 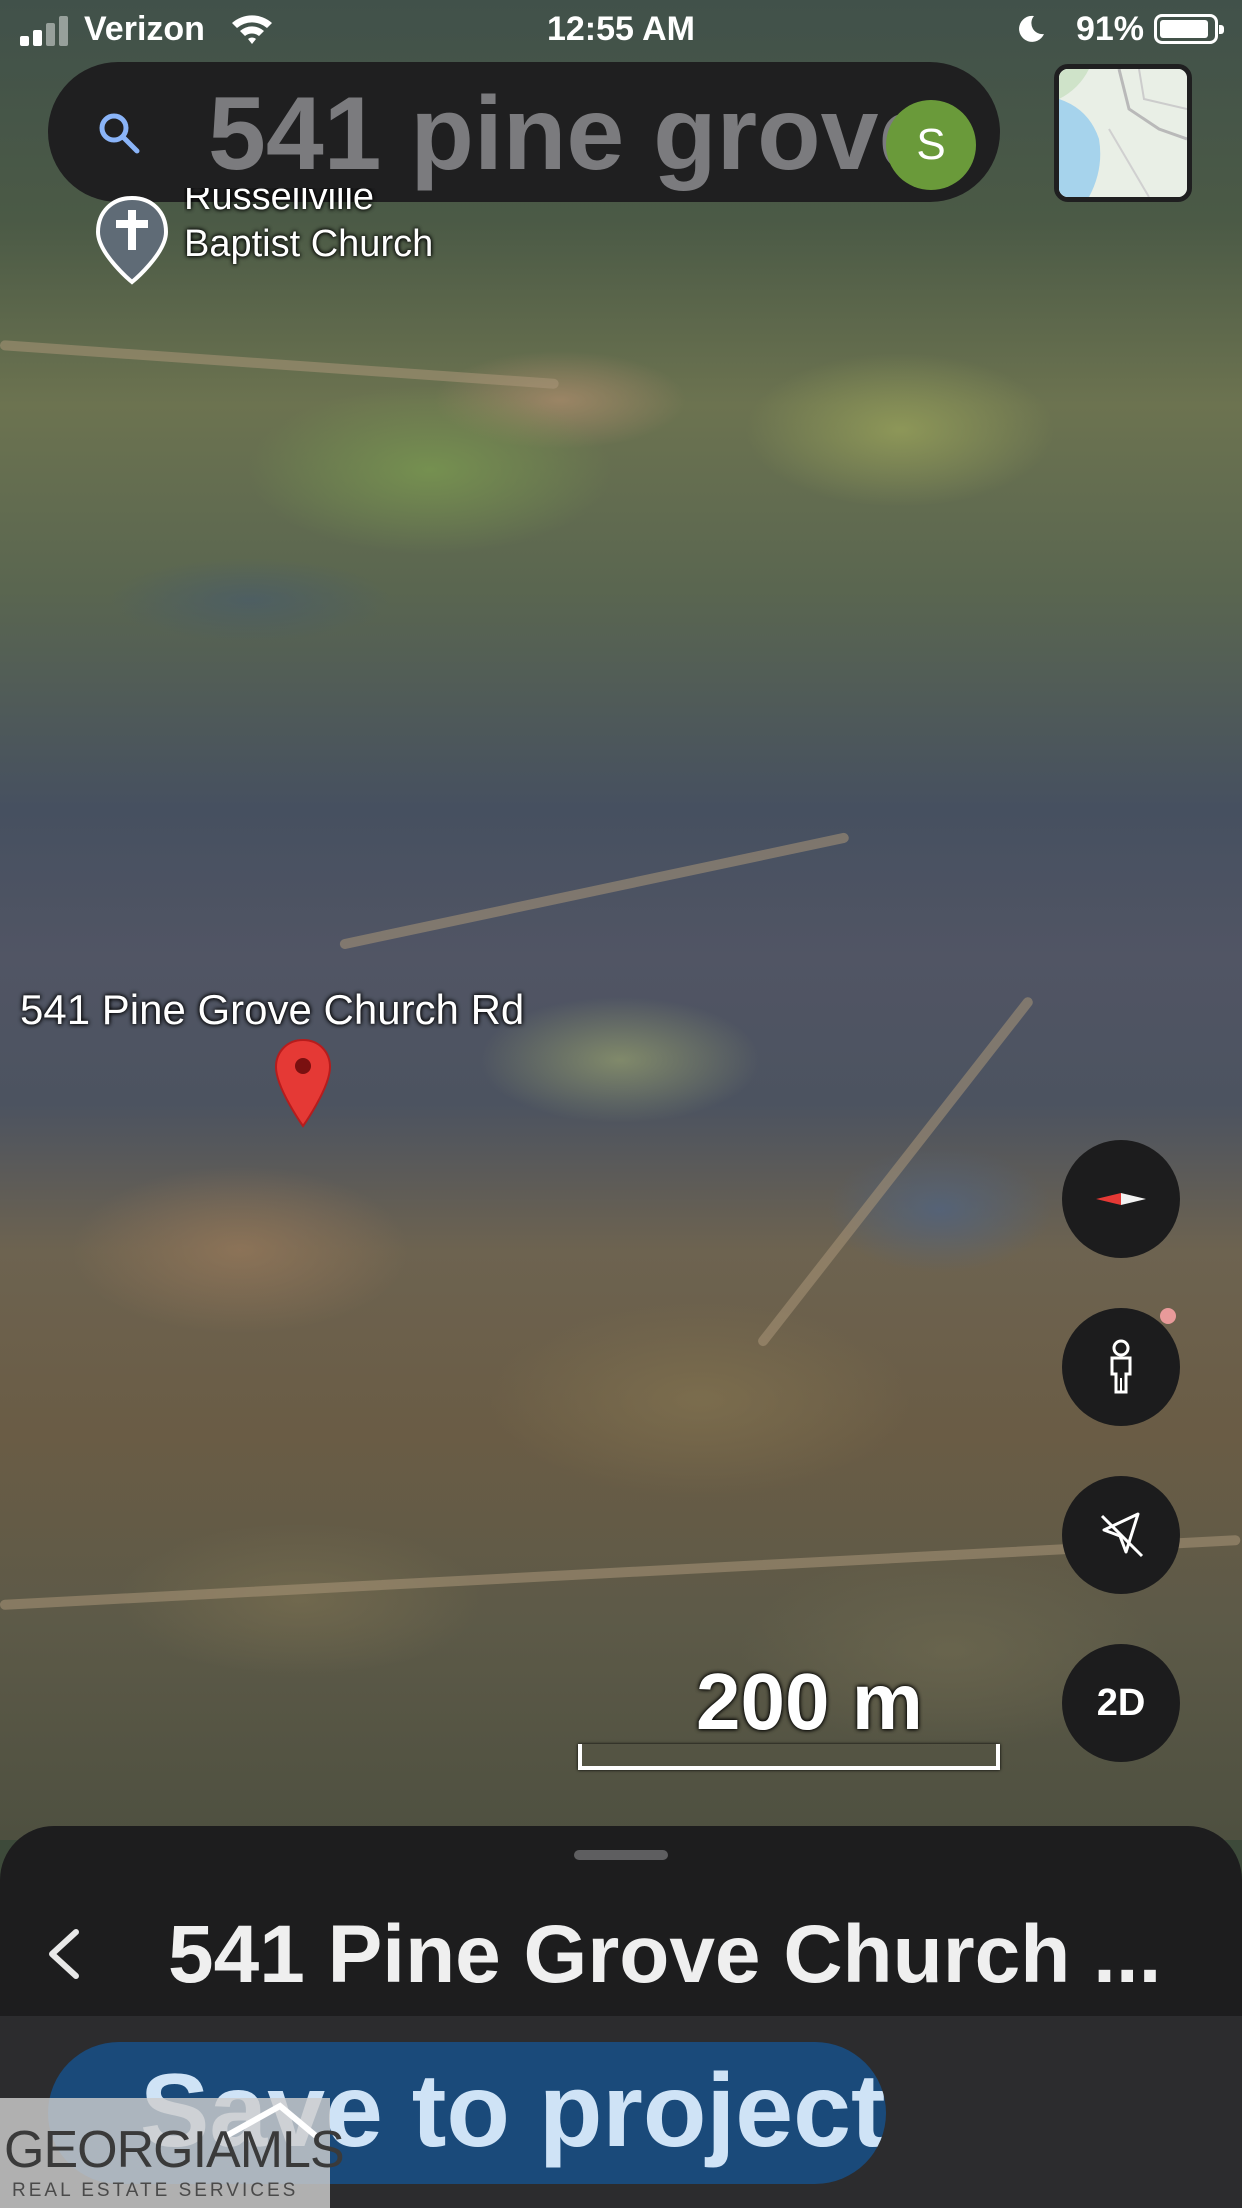 What do you see at coordinates (155, 2190) in the screenshot?
I see `watermark-tagline: REAL ESTATE SERVICES` at bounding box center [155, 2190].